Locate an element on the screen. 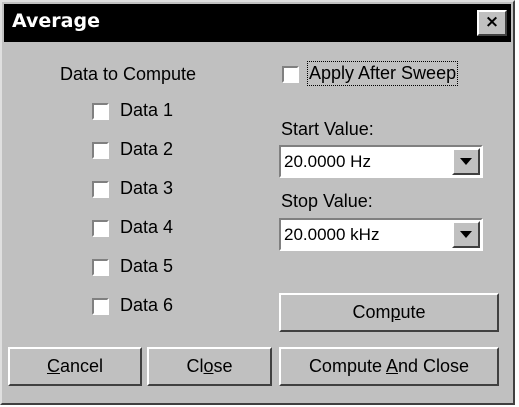 This screenshot has width=519, height=407. data-1-label: Data 1 is located at coordinates (147, 110).